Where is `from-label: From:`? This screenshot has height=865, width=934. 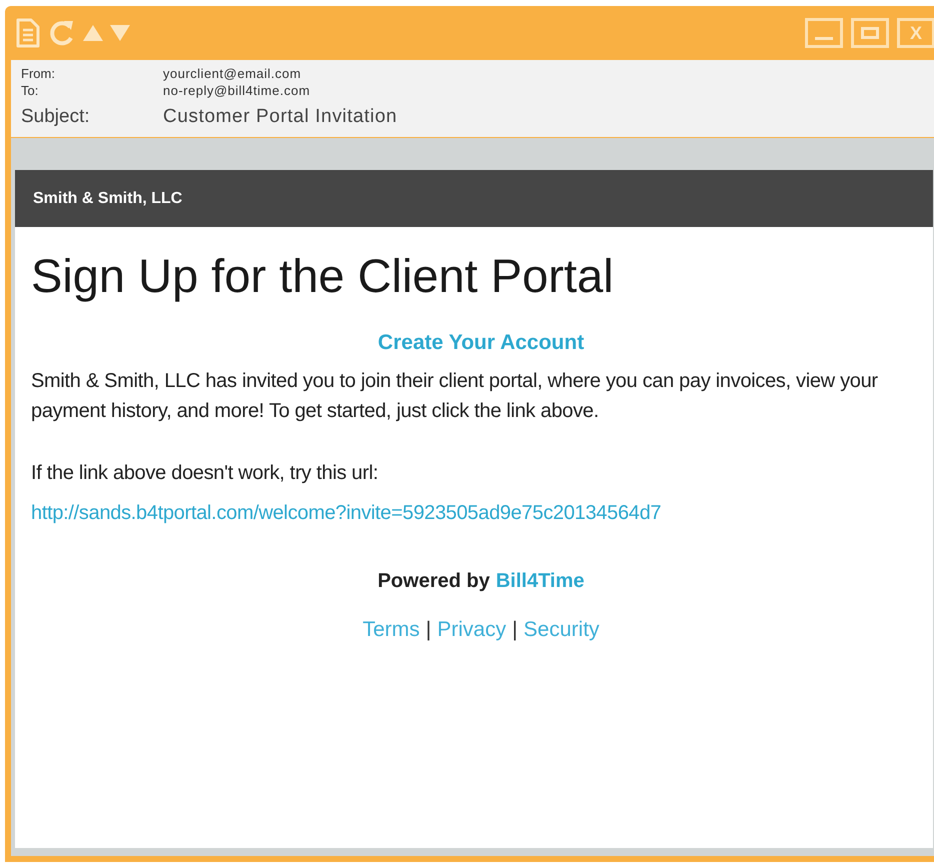
from-label: From: is located at coordinates (38, 73).